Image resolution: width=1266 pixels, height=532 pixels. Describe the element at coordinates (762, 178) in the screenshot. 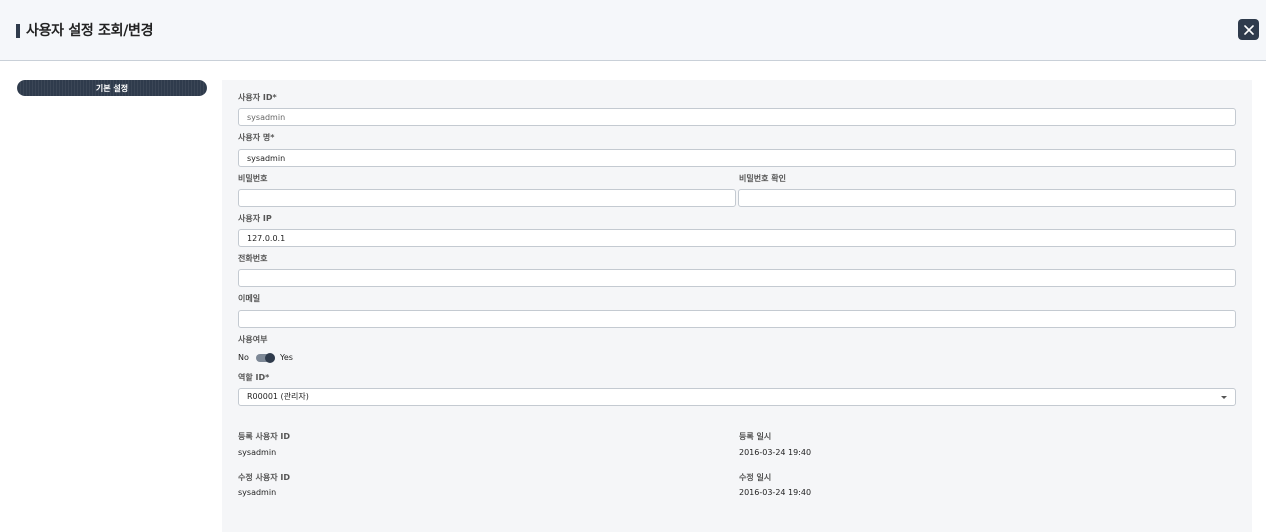

I see `password-confirm-label: 비밀번호 확인` at that location.